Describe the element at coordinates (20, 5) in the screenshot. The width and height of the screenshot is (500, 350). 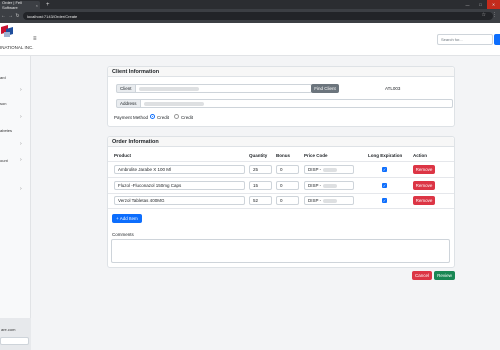
I see `browser-tab: Order | Fell Software ×` at that location.